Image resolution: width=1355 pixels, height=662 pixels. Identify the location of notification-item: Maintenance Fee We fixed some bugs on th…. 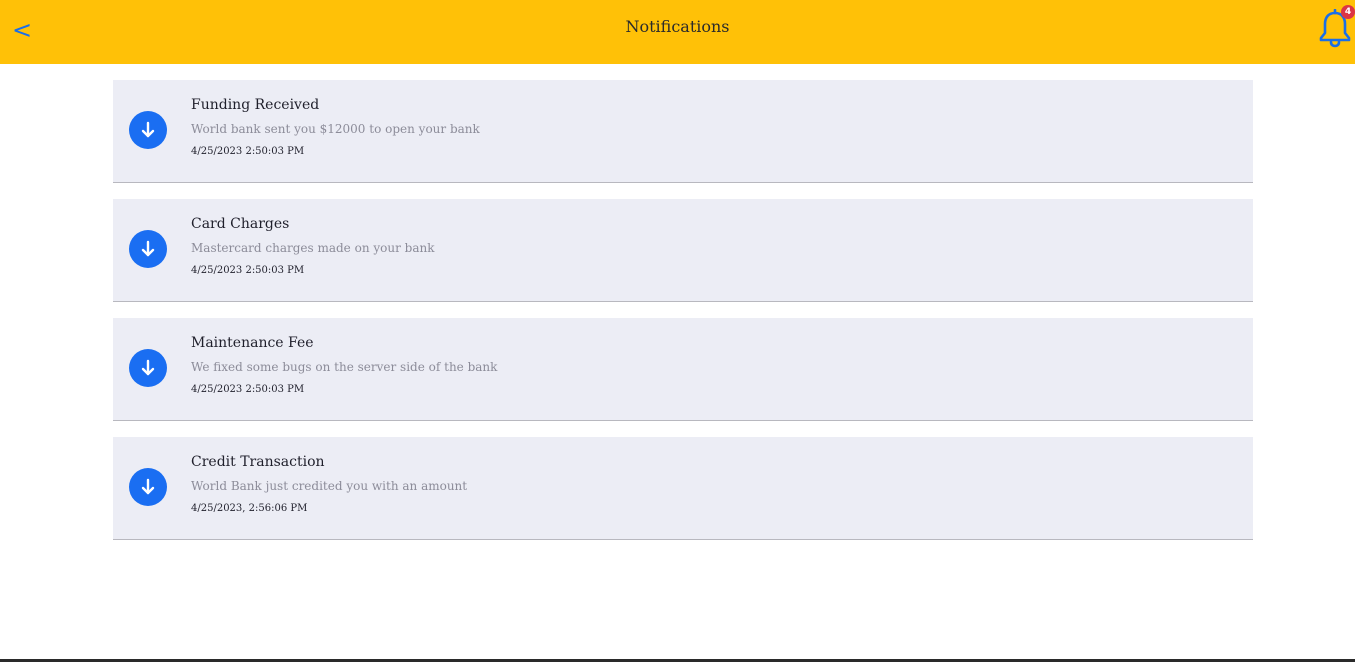
(683, 369).